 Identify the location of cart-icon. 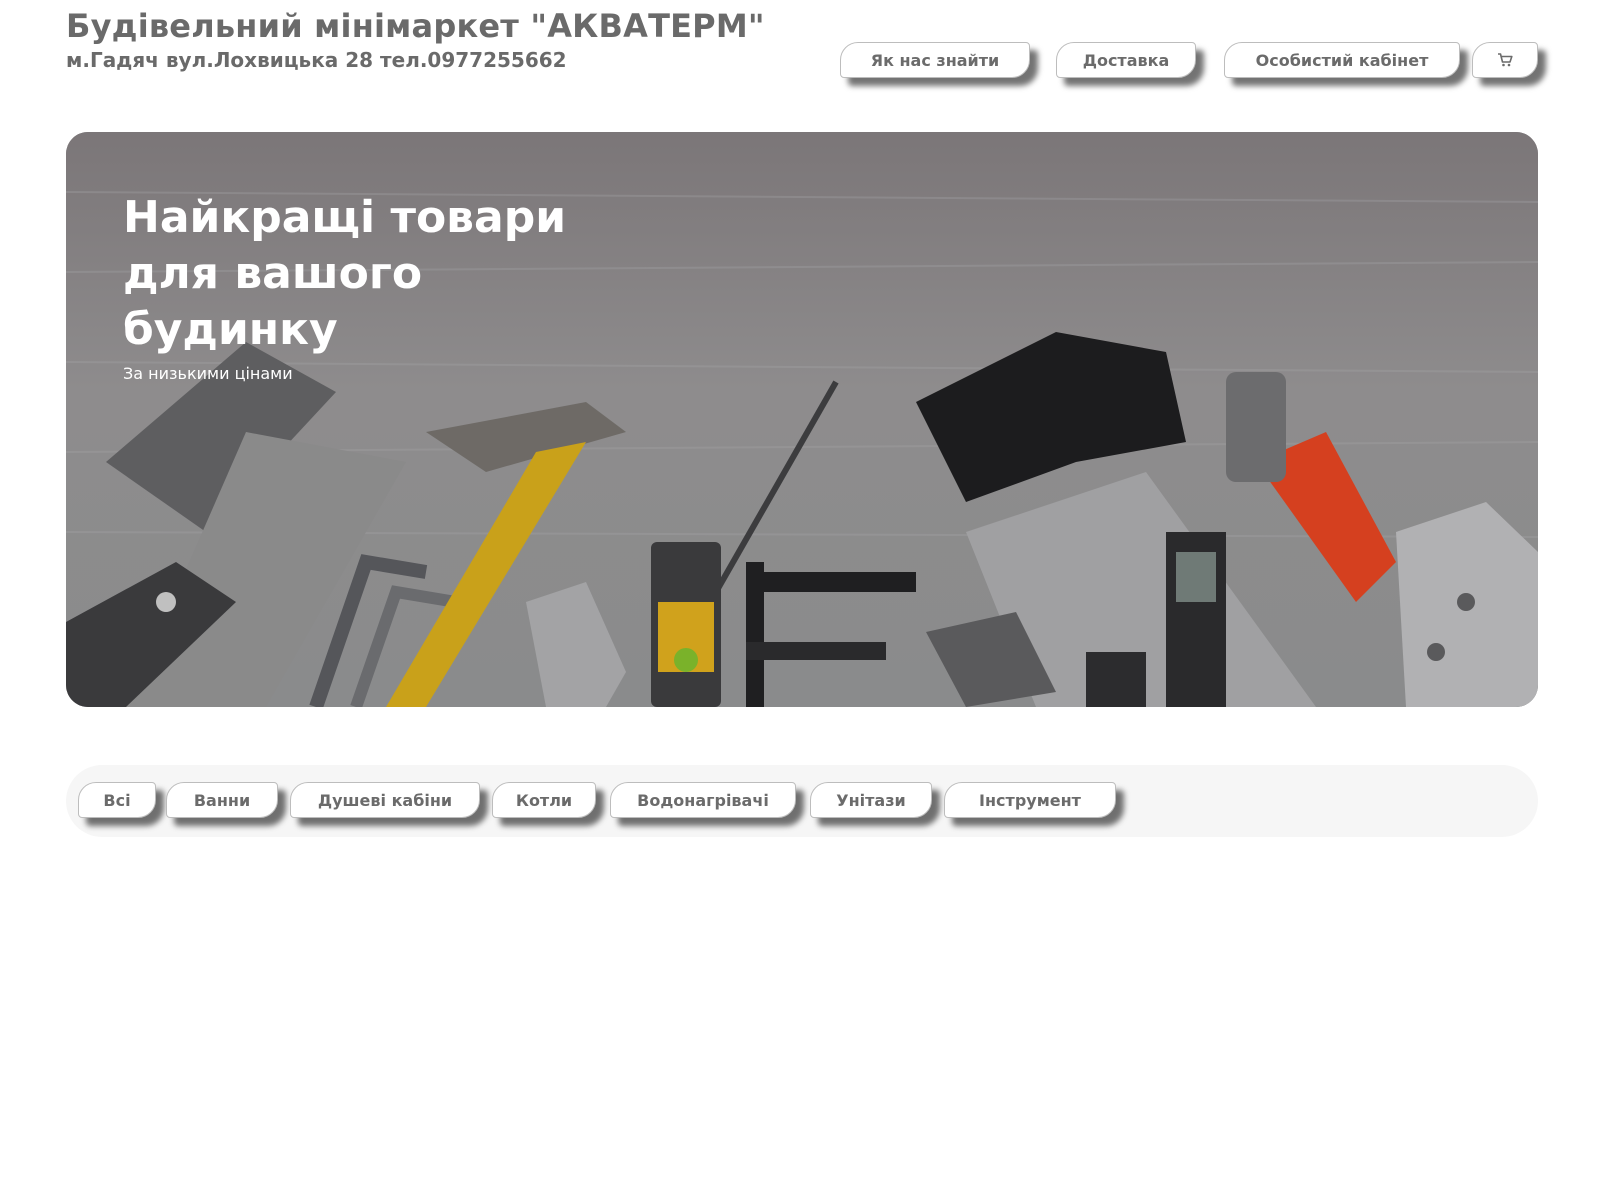
(1505, 60).